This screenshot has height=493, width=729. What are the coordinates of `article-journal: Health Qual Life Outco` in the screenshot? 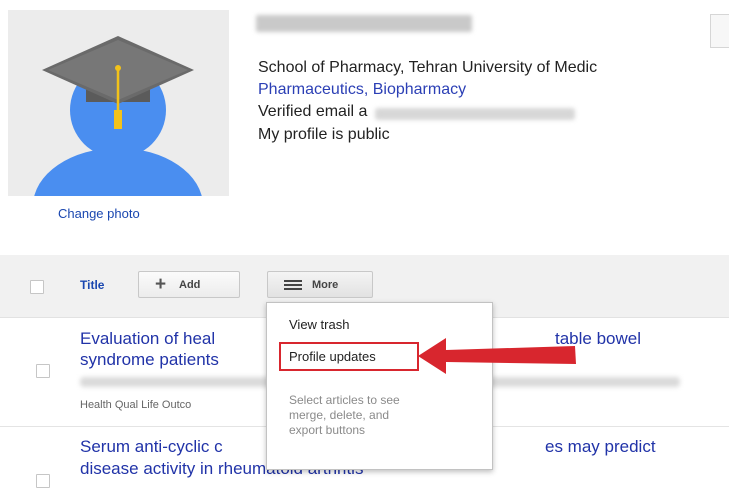 It's located at (136, 405).